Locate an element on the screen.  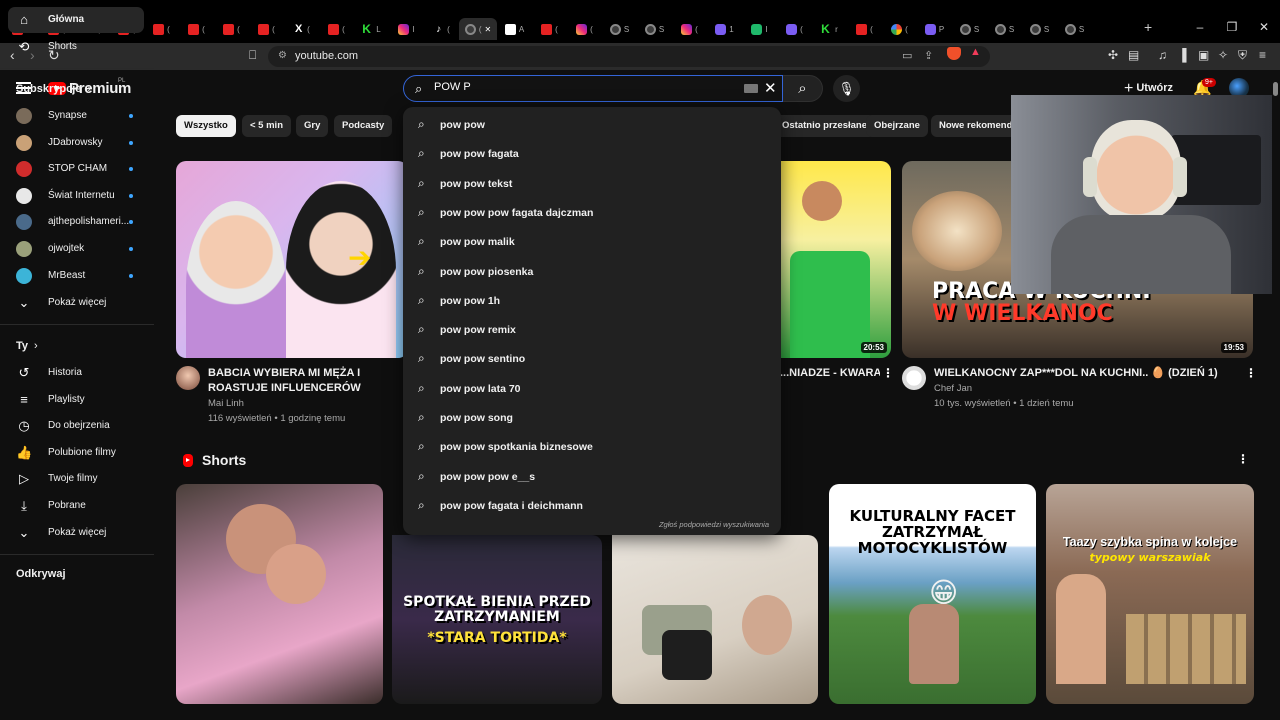
brave-rewards-icon: ▲ is located at coordinates (975, 52).